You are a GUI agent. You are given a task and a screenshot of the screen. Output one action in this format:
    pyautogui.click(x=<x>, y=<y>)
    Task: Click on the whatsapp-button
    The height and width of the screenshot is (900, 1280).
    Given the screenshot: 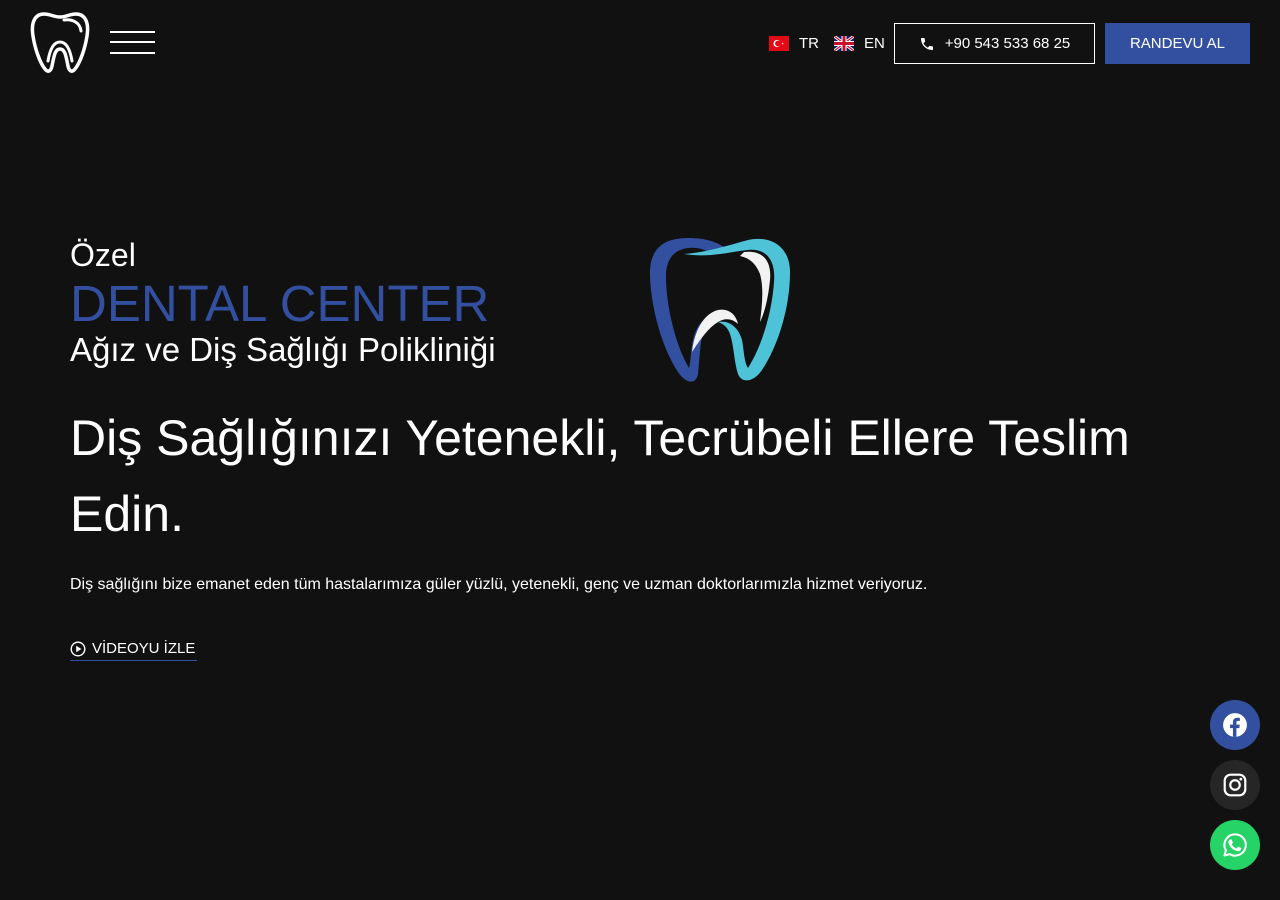 What is the action you would take?
    pyautogui.click(x=1235, y=845)
    